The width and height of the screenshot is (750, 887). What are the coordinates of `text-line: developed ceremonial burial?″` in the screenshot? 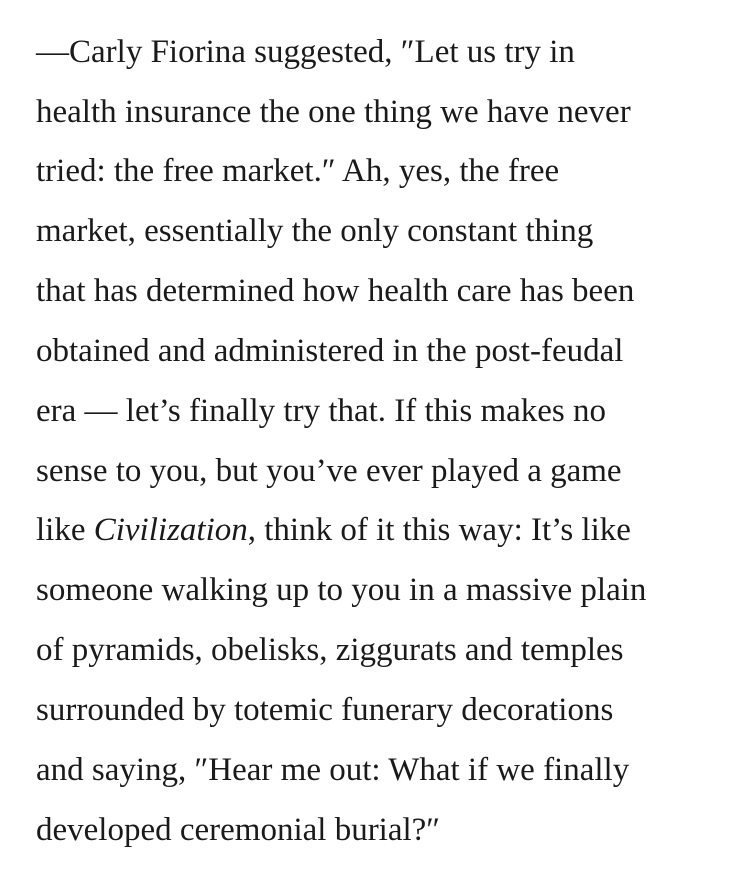 It's located at (238, 830).